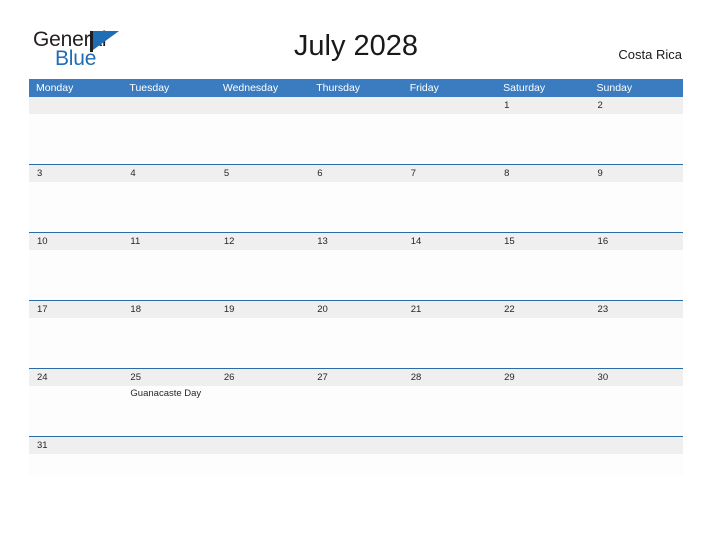  What do you see at coordinates (75, 241) in the screenshot?
I see `day-number: 10` at bounding box center [75, 241].